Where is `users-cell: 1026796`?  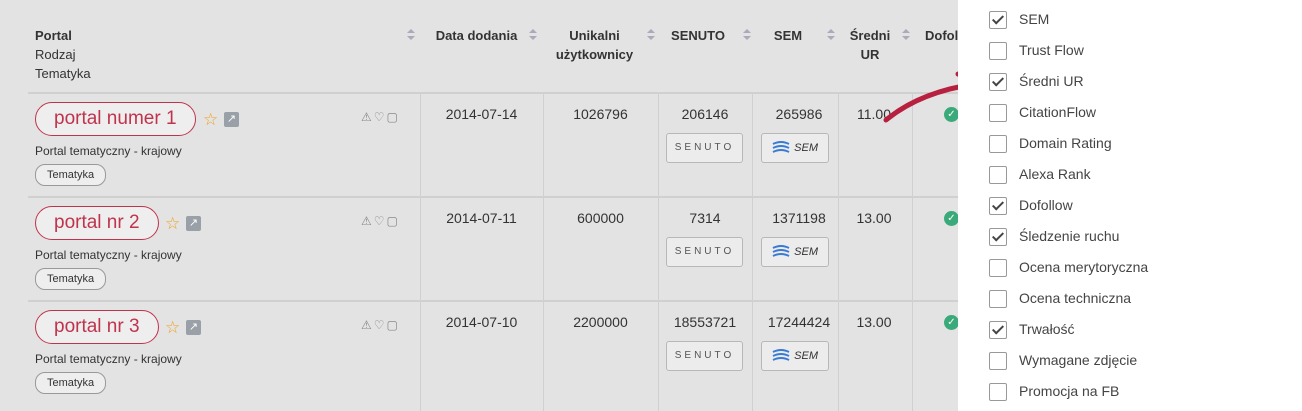
users-cell: 1026796 is located at coordinates (600, 114).